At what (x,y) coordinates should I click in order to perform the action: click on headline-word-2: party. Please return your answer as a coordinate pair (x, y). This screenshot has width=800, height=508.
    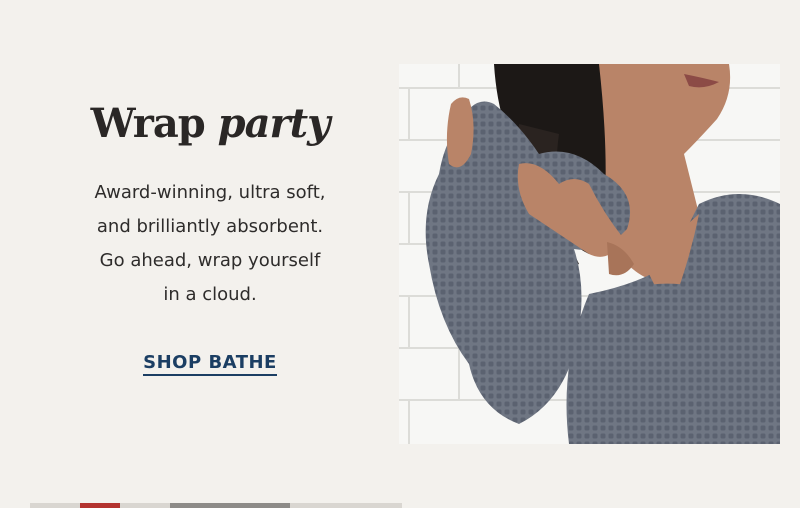
    Looking at the image, I should click on (274, 123).